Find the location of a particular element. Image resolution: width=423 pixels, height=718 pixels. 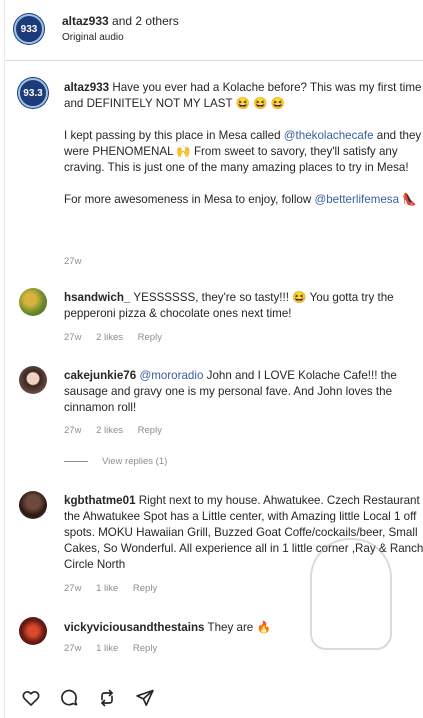

avatar-text: 933 is located at coordinates (29, 29).